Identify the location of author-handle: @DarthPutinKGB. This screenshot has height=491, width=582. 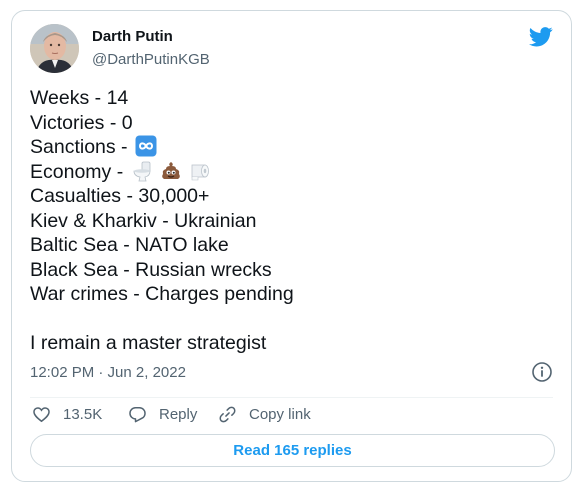
(151, 59).